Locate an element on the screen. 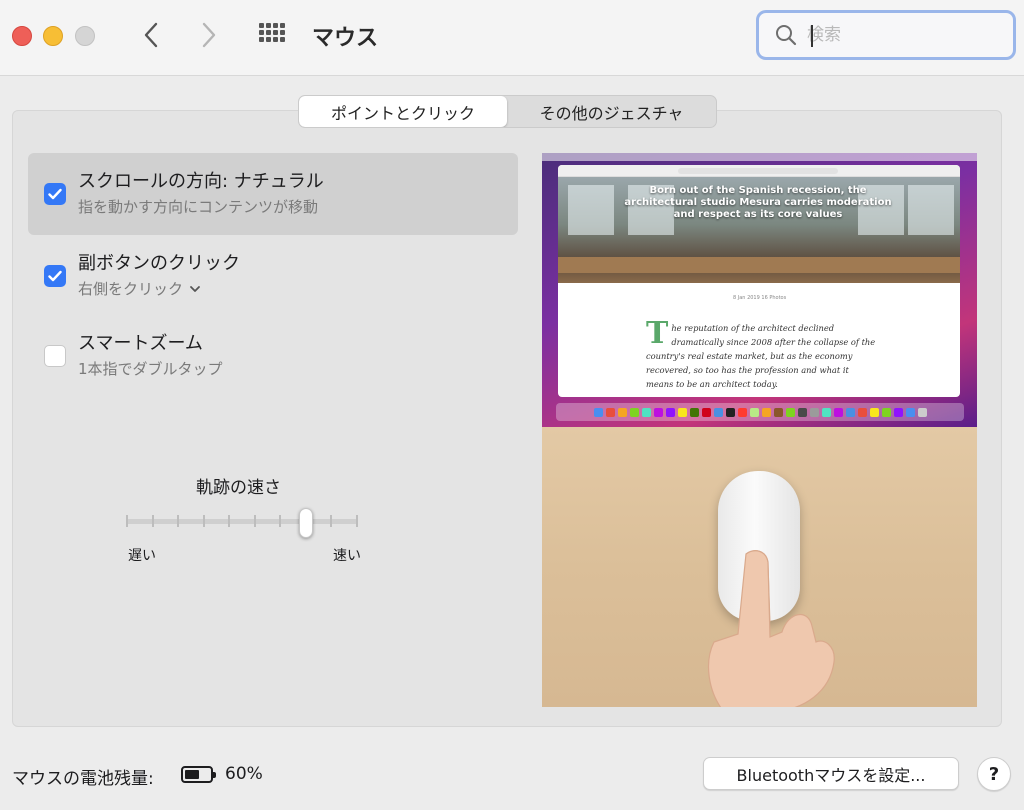  back-button is located at coordinates (151, 35).